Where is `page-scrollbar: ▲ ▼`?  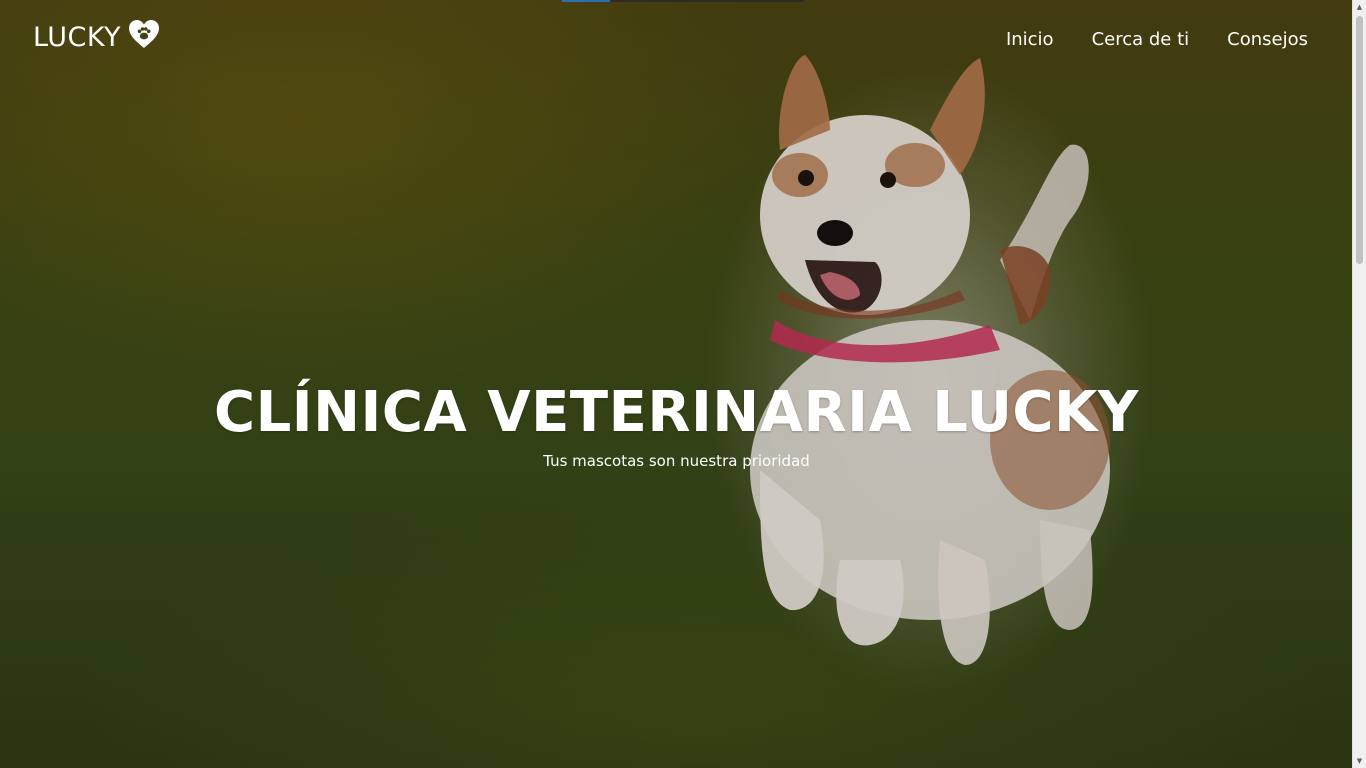 page-scrollbar: ▲ ▼ is located at coordinates (1359, 384).